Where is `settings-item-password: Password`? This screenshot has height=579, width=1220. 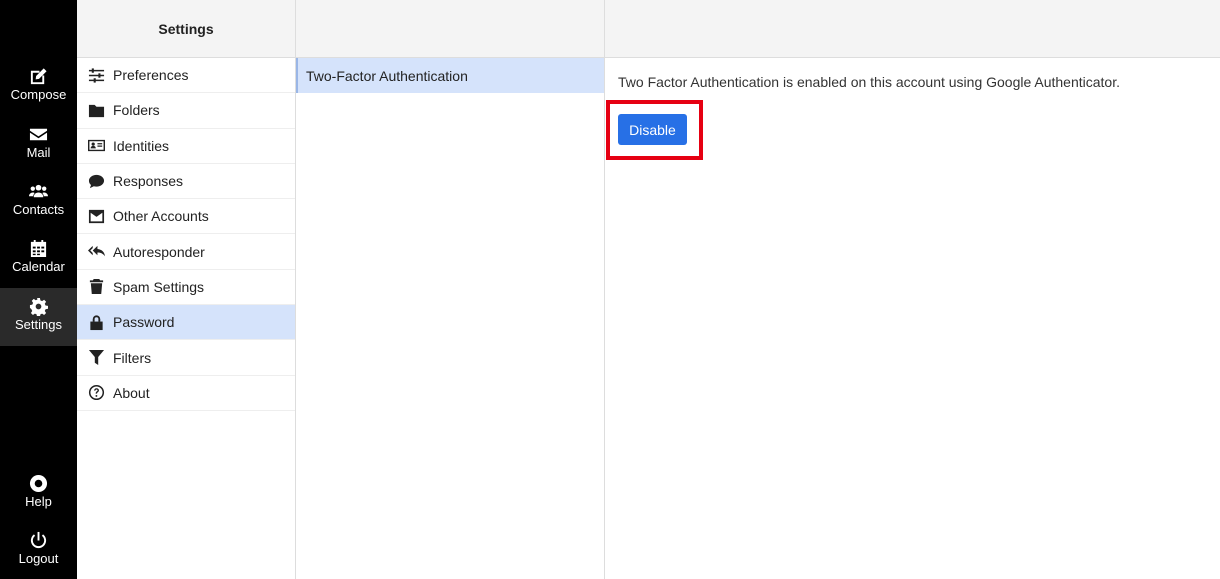
settings-item-password: Password is located at coordinates (186, 323).